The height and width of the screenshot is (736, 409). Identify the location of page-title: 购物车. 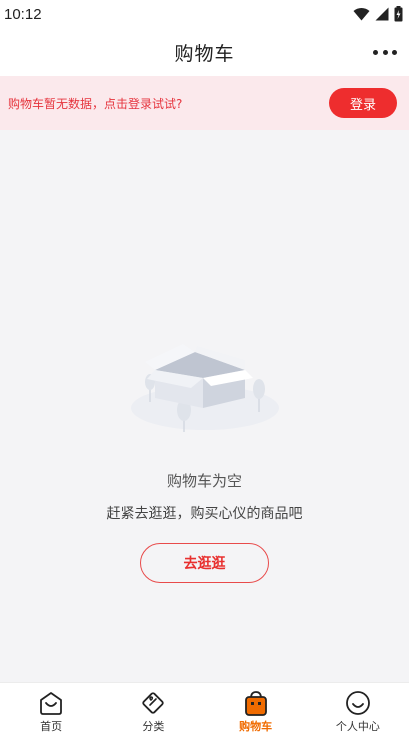
(204, 53).